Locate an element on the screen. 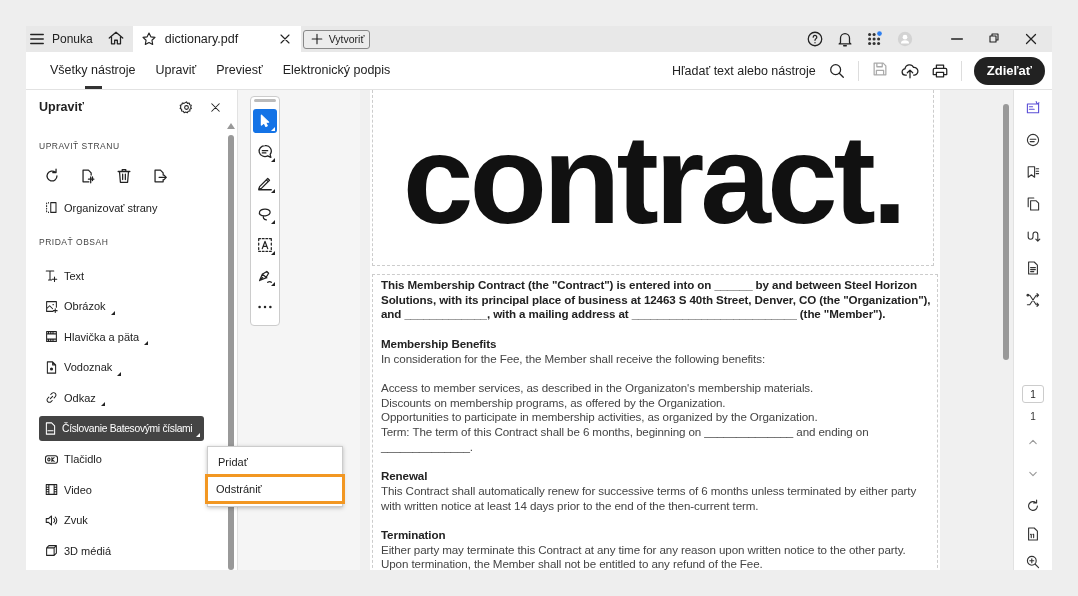 This screenshot has height=596, width=1078. edit-document-icon is located at coordinates (1033, 108).